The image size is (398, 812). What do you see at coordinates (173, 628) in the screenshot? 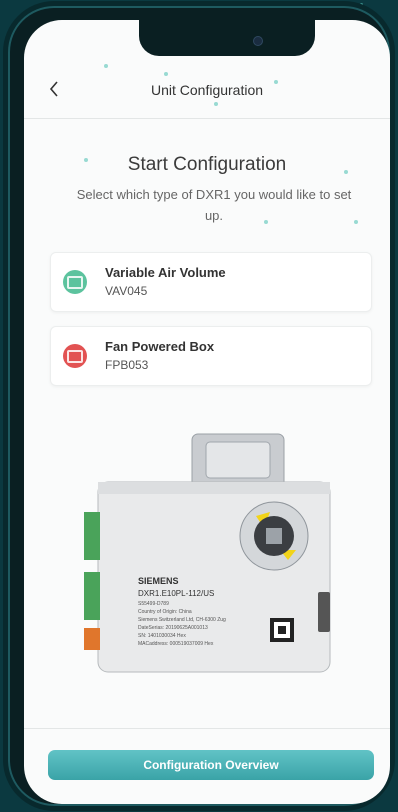
I see `device-serial: DateSerias: 20190625A001013` at bounding box center [173, 628].